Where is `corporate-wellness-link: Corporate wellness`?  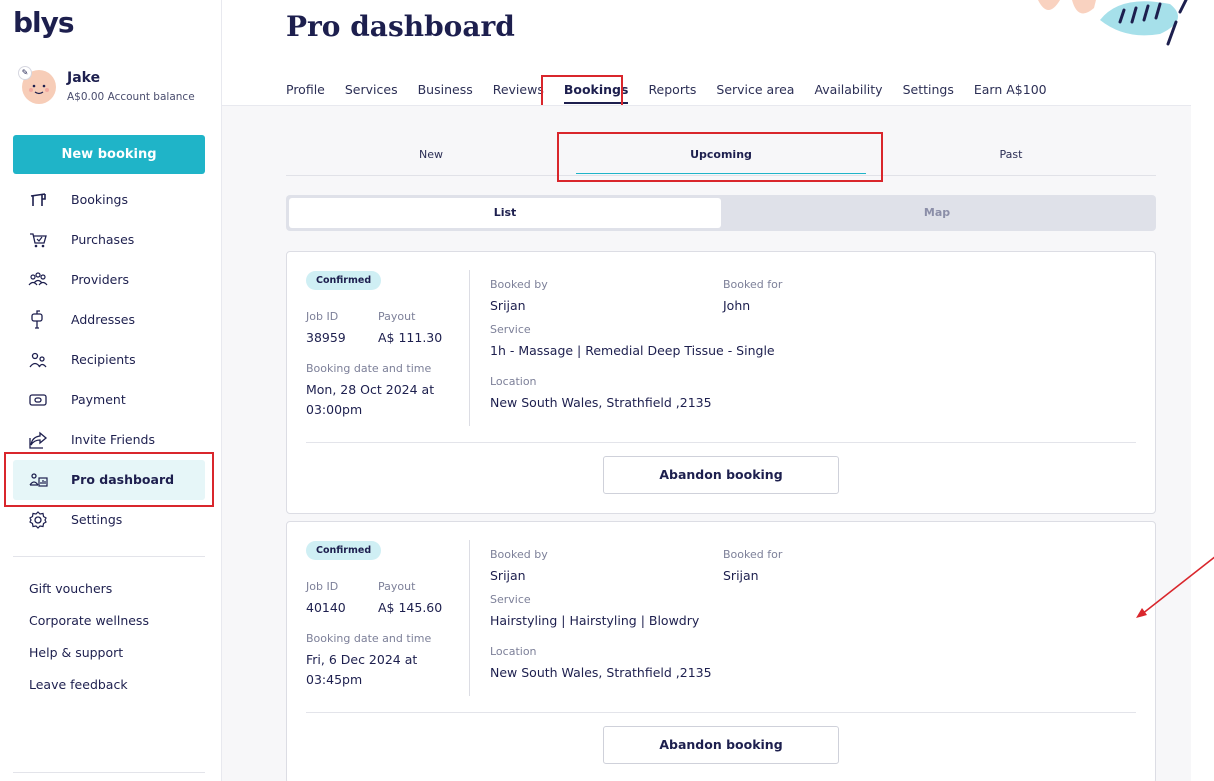 corporate-wellness-link: Corporate wellness is located at coordinates (89, 626).